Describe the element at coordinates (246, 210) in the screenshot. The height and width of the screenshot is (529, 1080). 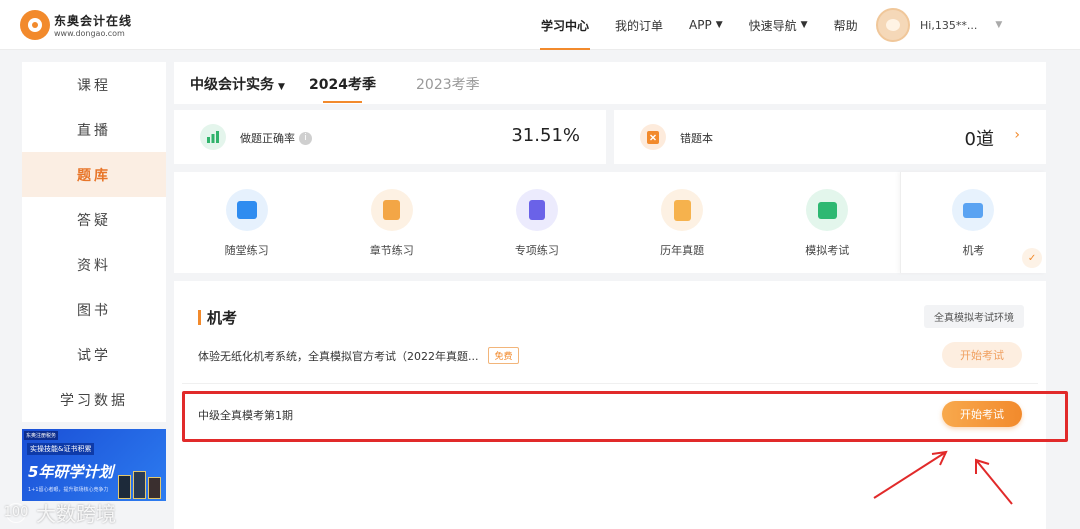
I see `practice-card-icon` at that location.